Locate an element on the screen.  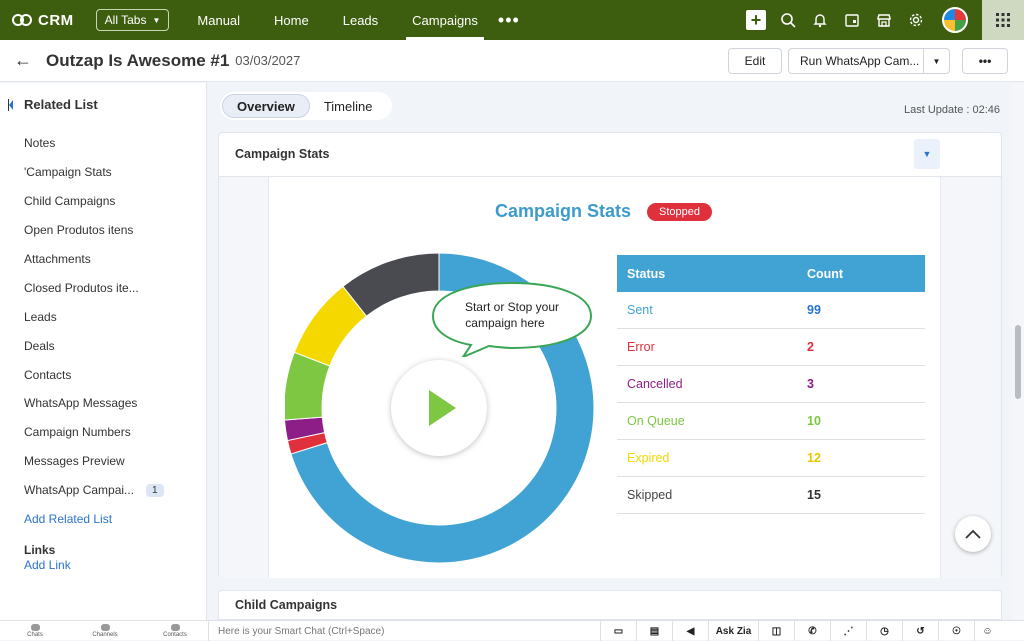
sidebar-item-campaign-stats: 'Campaign Stats is located at coordinates (94, 172).